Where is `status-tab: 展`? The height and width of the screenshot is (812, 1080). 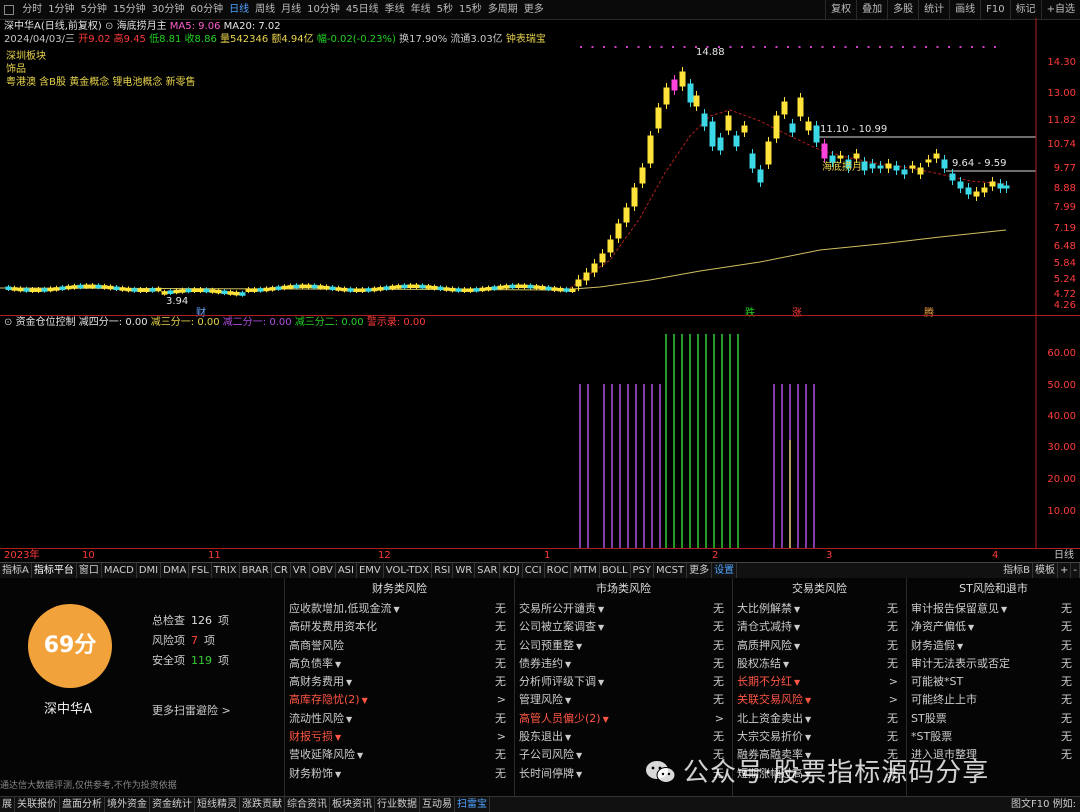
status-tab: 展 is located at coordinates (7, 804).